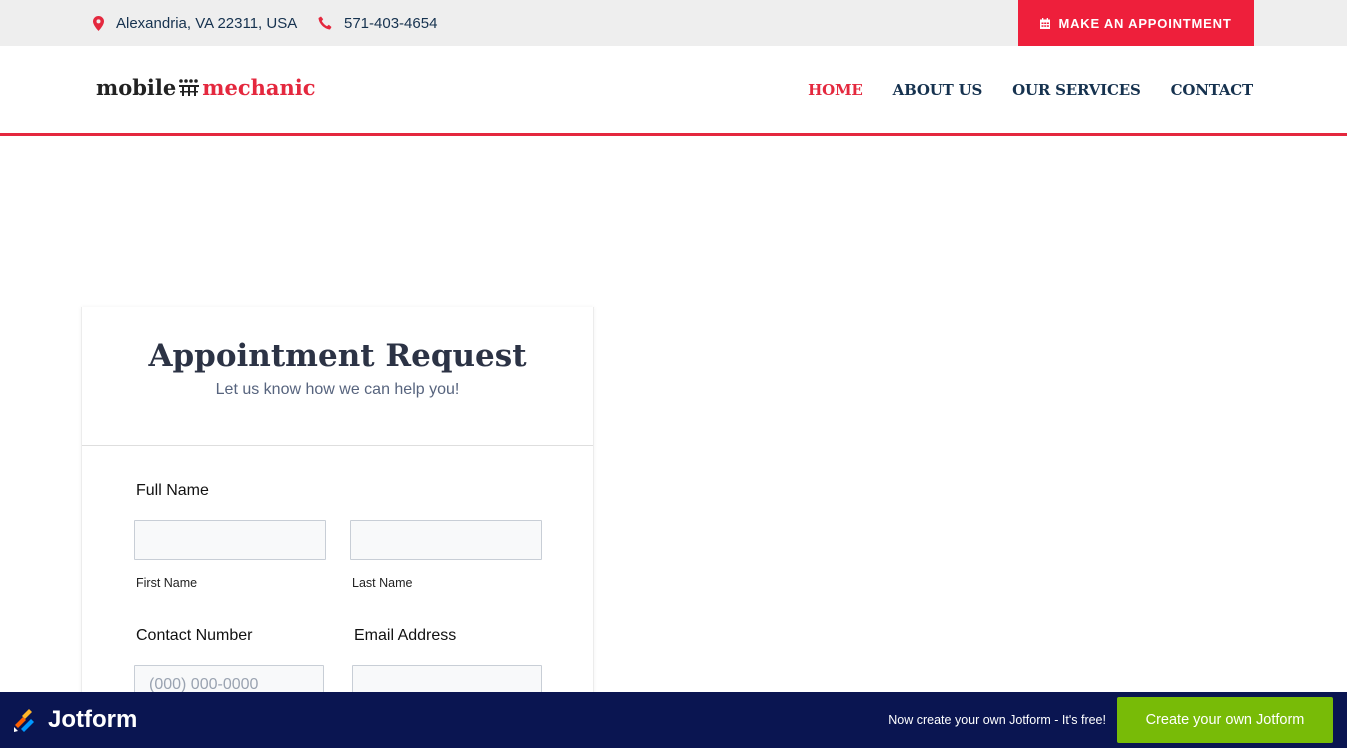 The height and width of the screenshot is (748, 1347). I want to click on address-info: Alexandria, VA 22311, USA, so click(195, 23).